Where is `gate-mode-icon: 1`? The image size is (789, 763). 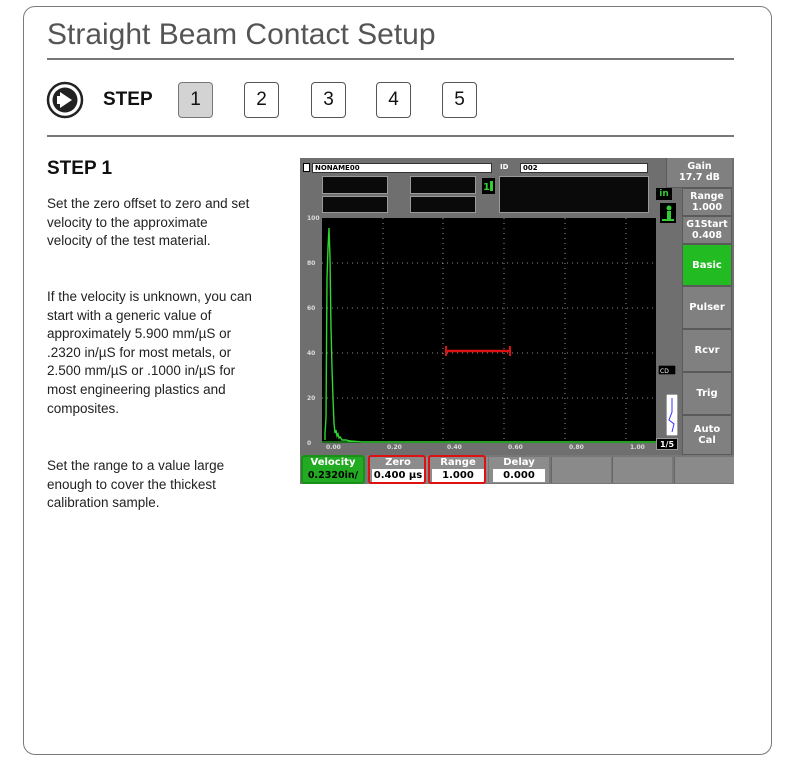
gate-mode-icon: 1 is located at coordinates (488, 186).